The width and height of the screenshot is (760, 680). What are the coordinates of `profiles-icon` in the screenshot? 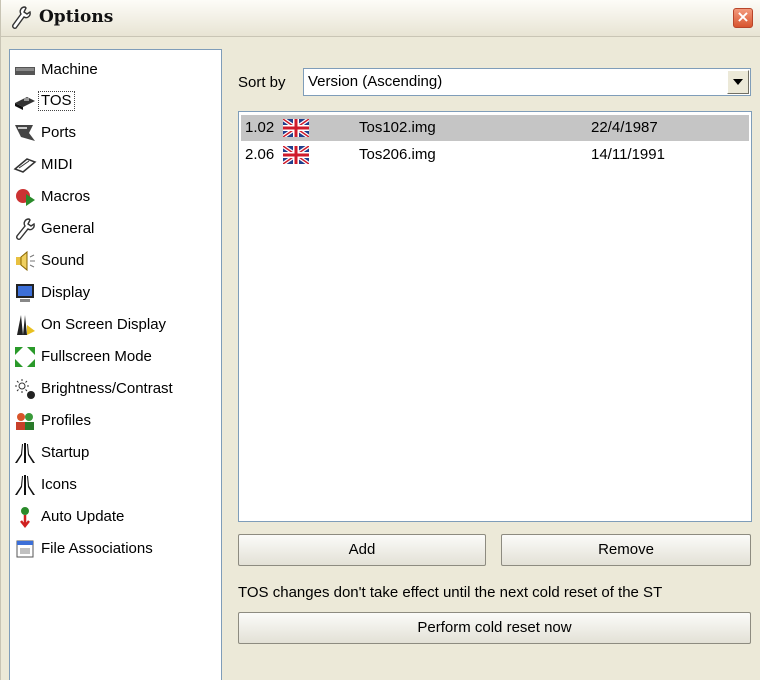 It's located at (25, 421).